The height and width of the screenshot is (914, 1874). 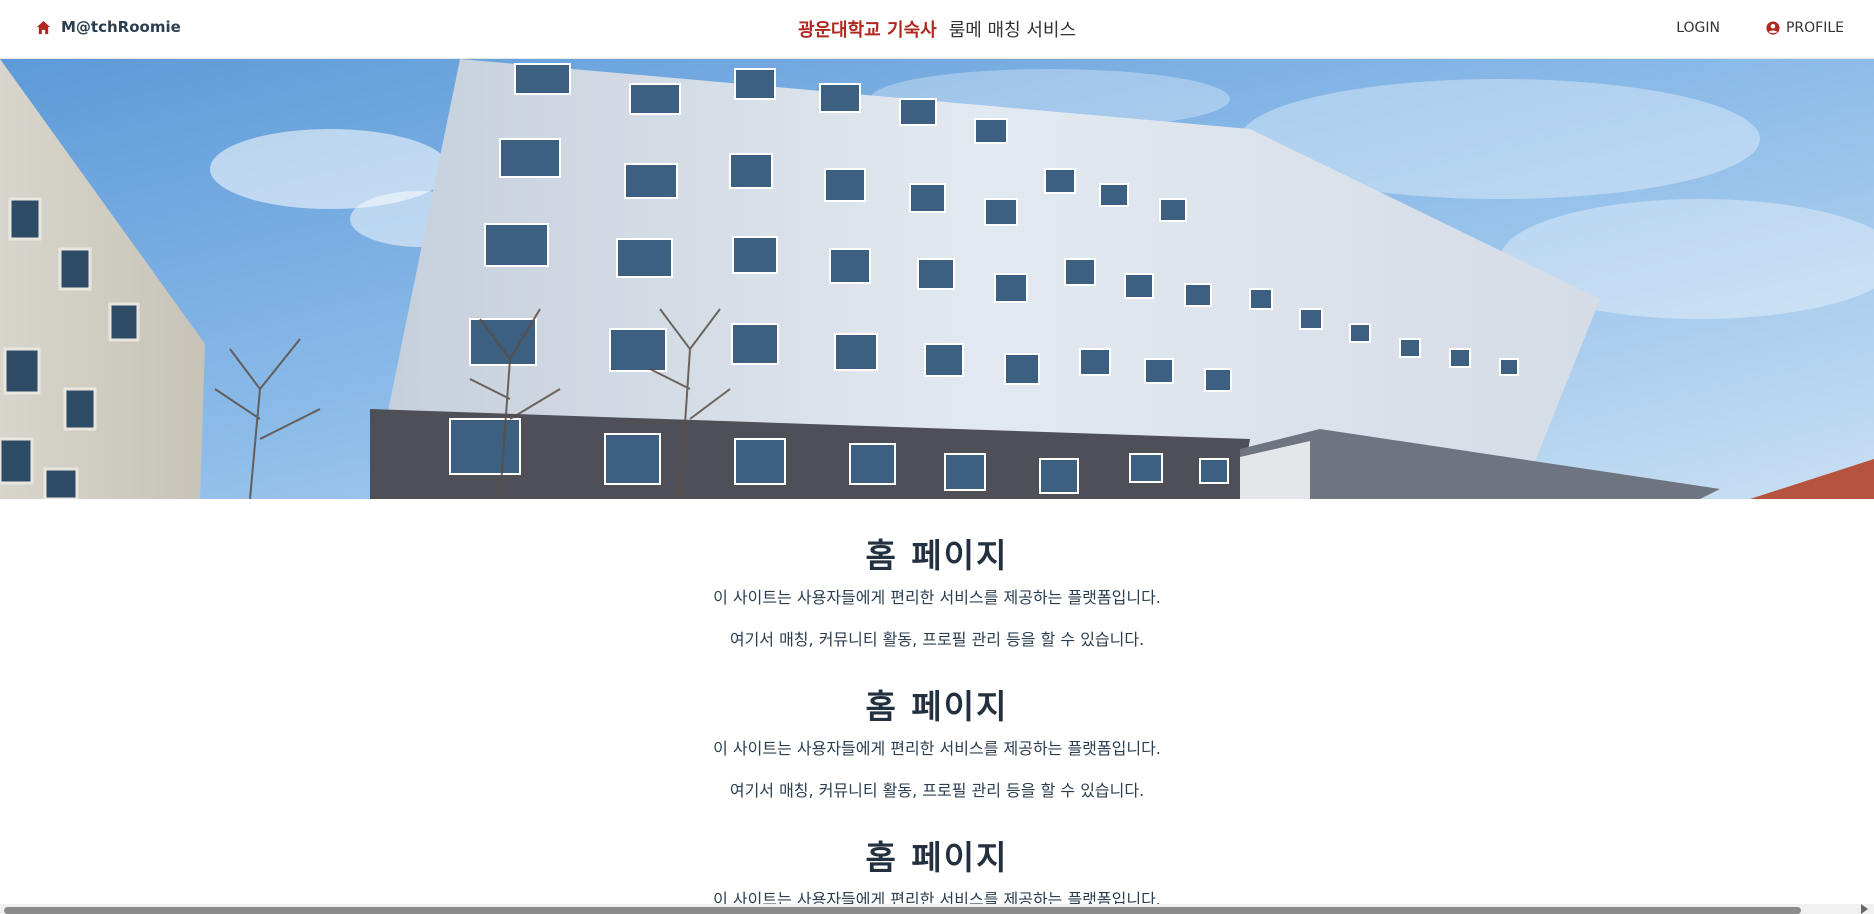 I want to click on horizontal-scrollbar, so click(x=937, y=909).